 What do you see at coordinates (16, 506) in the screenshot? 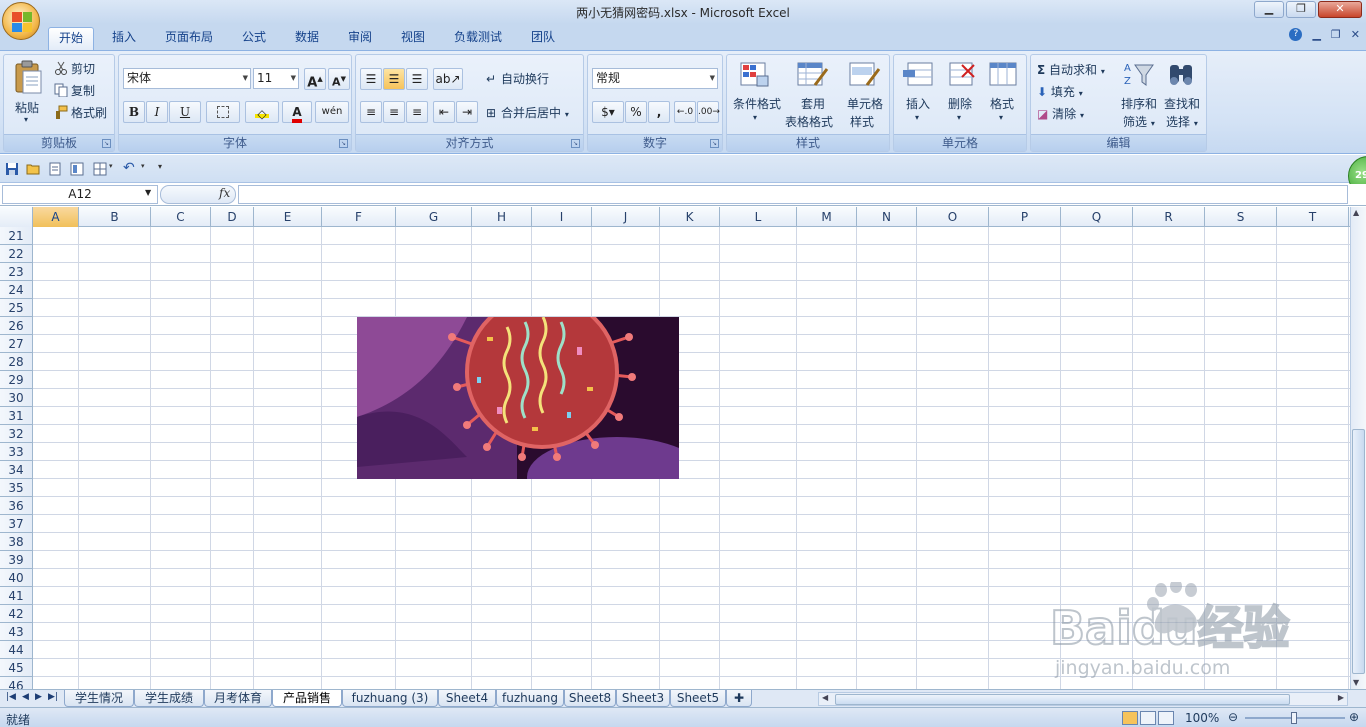
I see `row-header-36: 36` at bounding box center [16, 506].